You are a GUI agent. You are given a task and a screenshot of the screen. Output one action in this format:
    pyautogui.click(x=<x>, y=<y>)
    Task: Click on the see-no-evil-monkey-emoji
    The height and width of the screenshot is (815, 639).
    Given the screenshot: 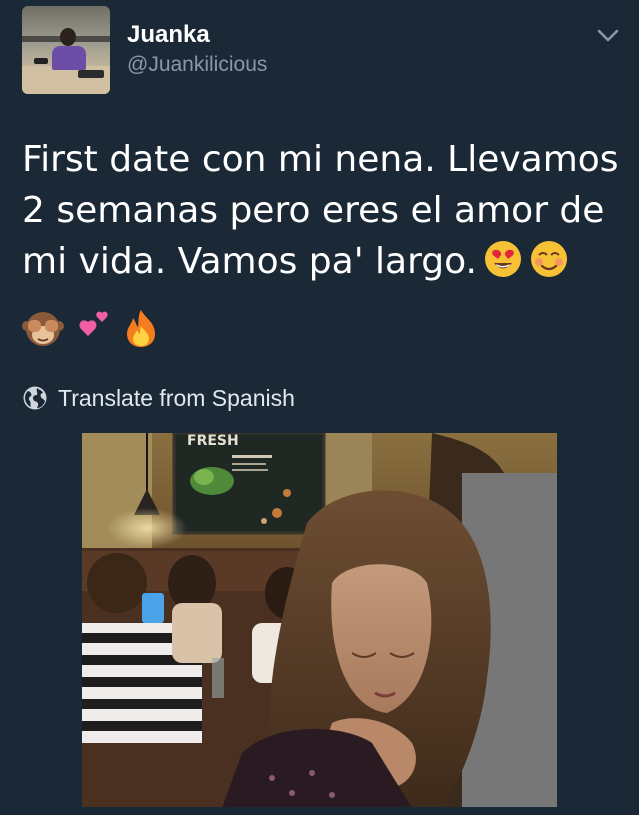 What is the action you would take?
    pyautogui.click(x=43, y=330)
    